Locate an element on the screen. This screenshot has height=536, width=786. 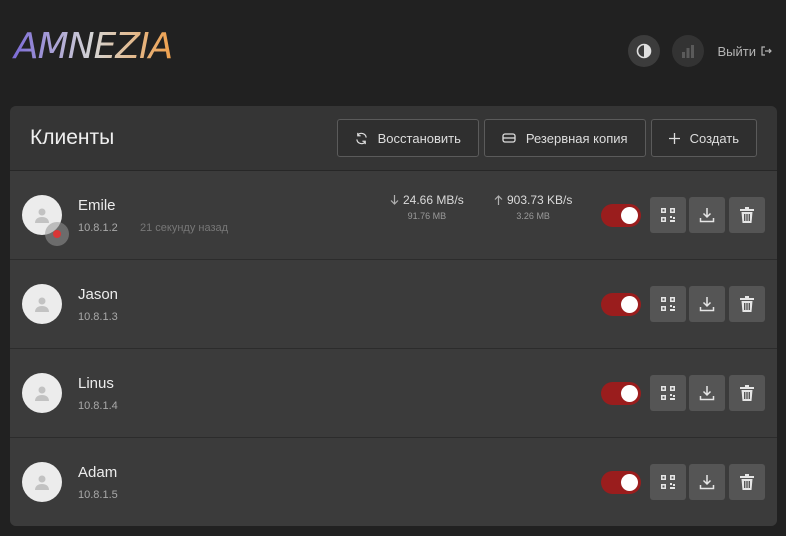
arrow-up-icon is located at coordinates (498, 200).